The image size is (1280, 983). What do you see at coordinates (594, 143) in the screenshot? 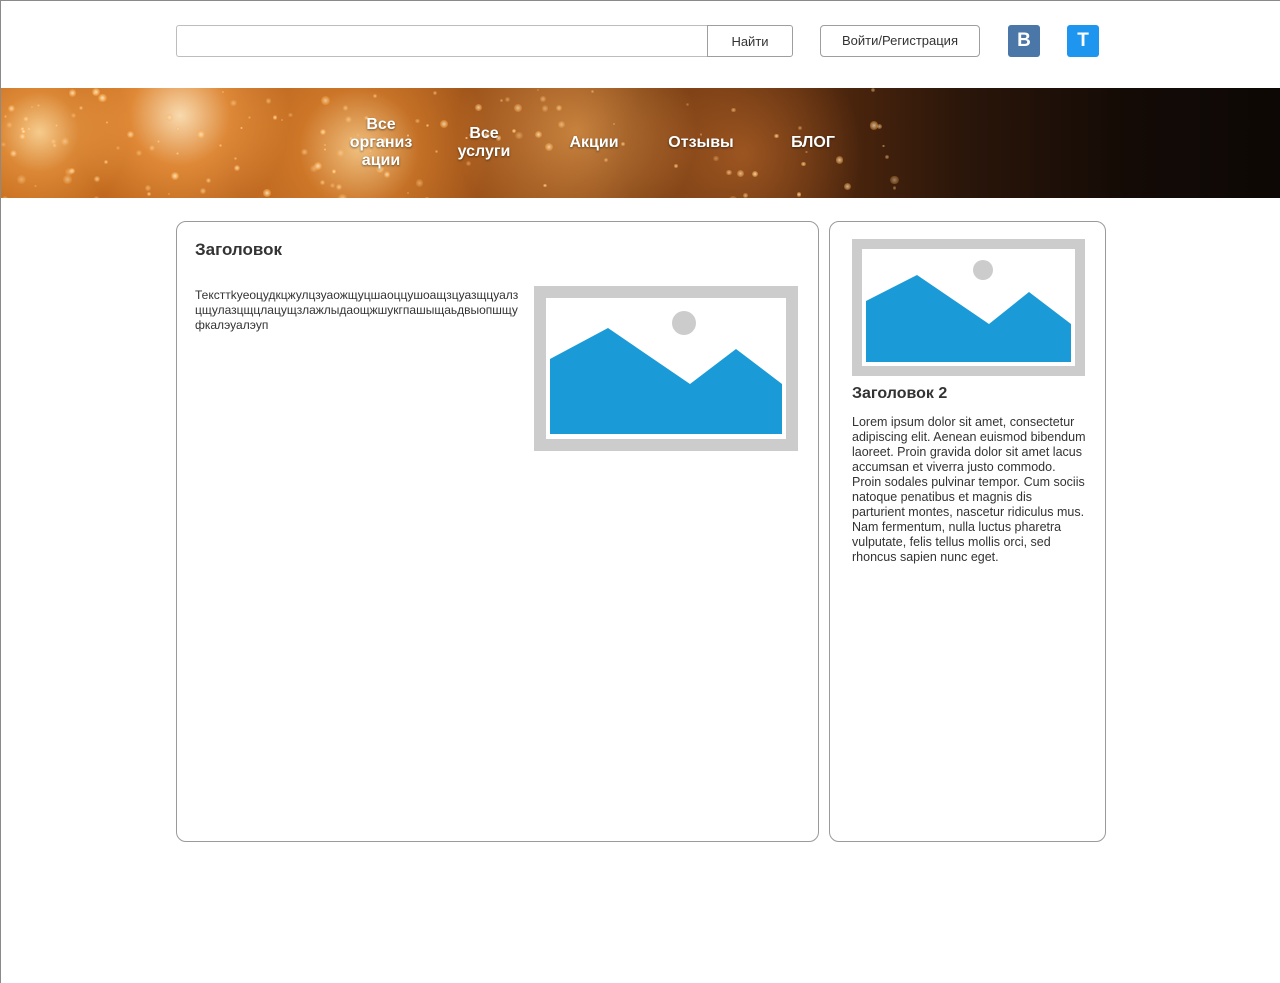
I see `nav-item-promotions: Акции` at bounding box center [594, 143].